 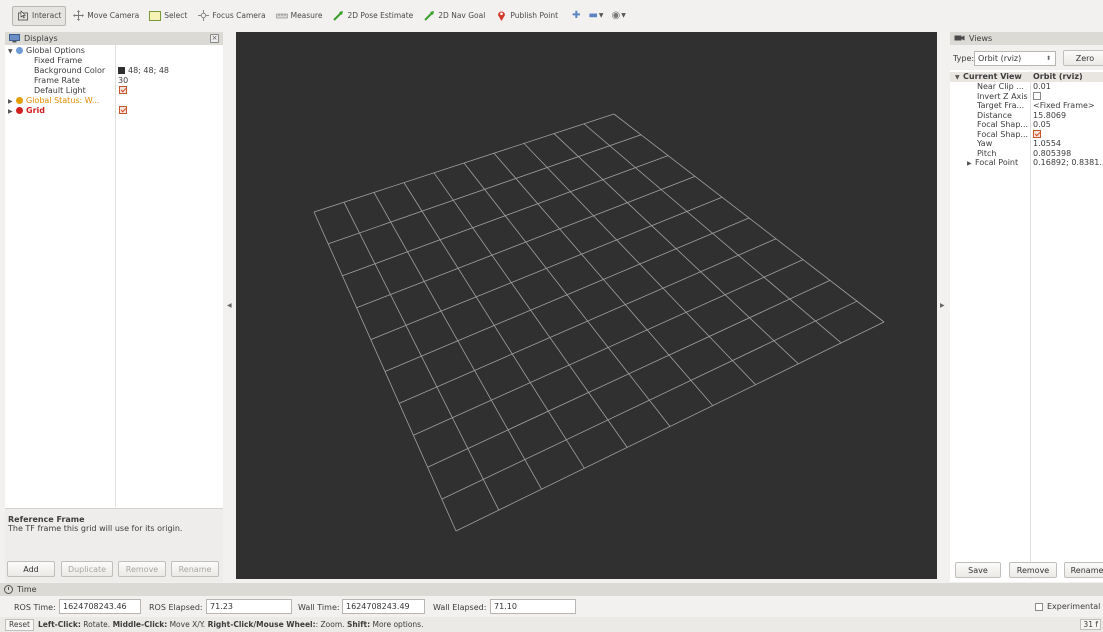 What do you see at coordinates (984, 144) in the screenshot?
I see `view-prop-label: Yaw` at bounding box center [984, 144].